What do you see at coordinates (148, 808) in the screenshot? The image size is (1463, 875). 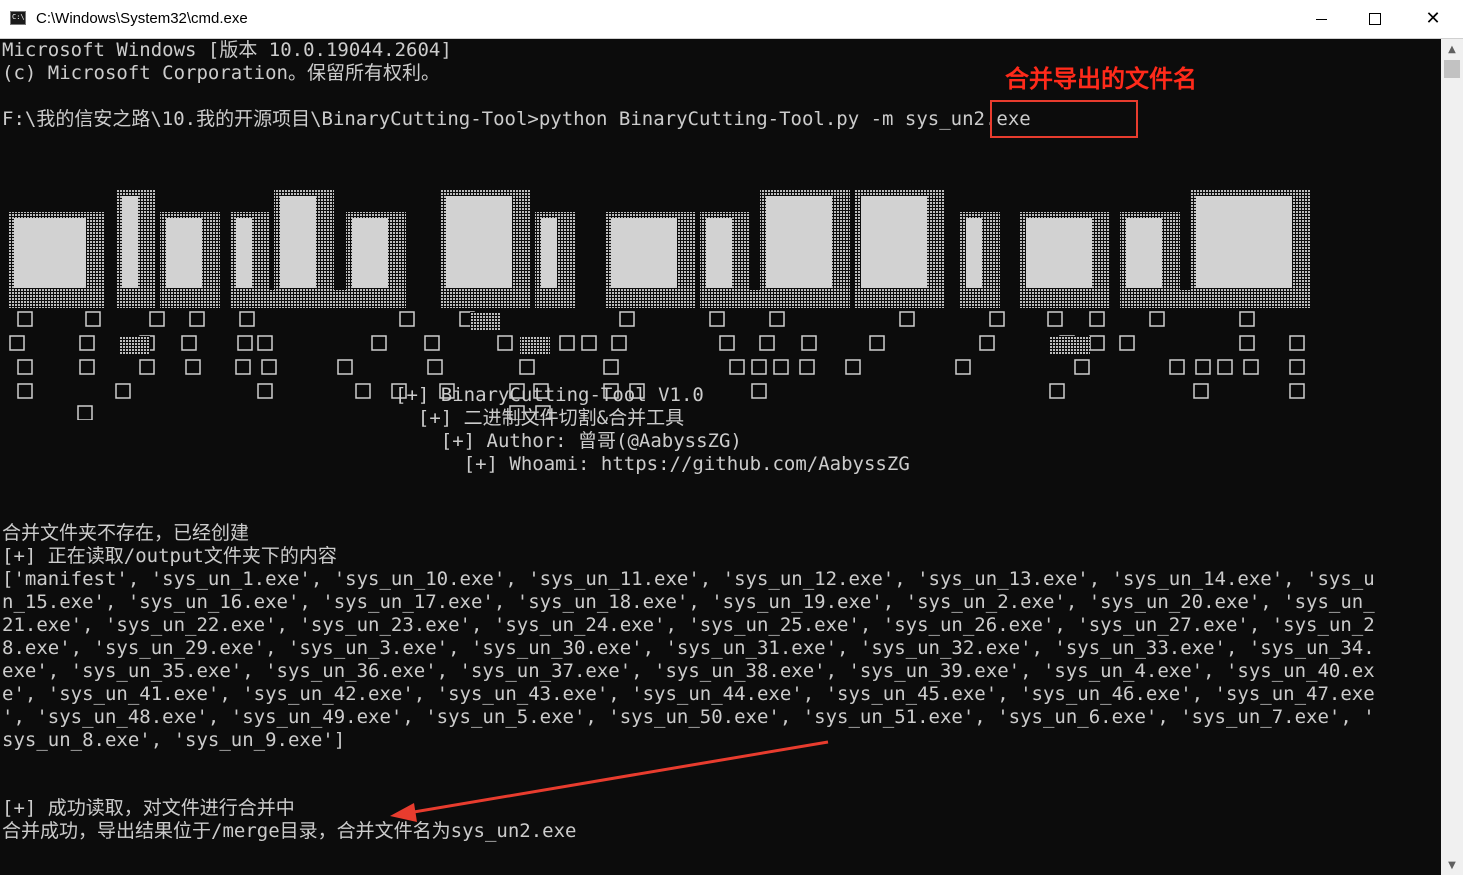 I see `result-line-reading: [+] 成功读取，对文件进行合并中` at bounding box center [148, 808].